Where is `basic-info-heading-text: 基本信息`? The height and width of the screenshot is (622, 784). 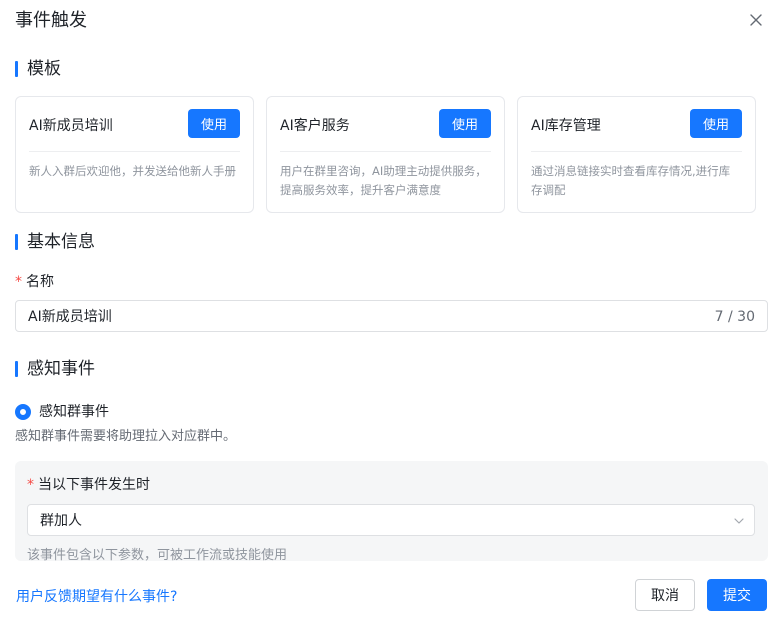 basic-info-heading-text: 基本信息 is located at coordinates (61, 242).